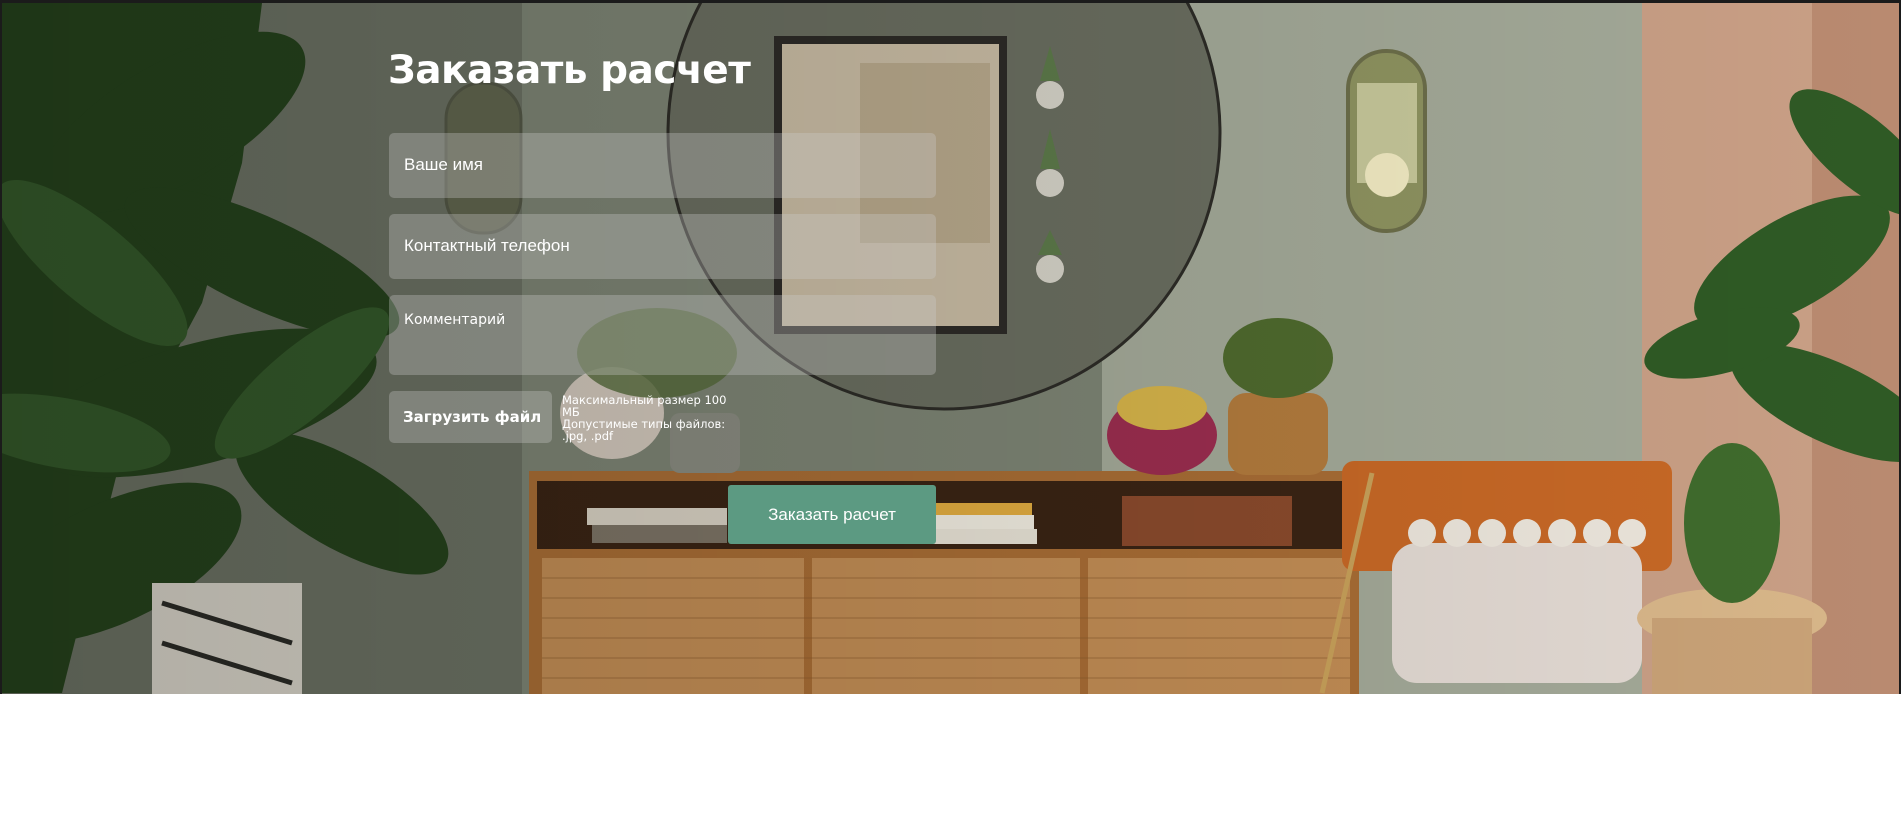  I want to click on comment-placeholder: Комментарий, so click(455, 320).